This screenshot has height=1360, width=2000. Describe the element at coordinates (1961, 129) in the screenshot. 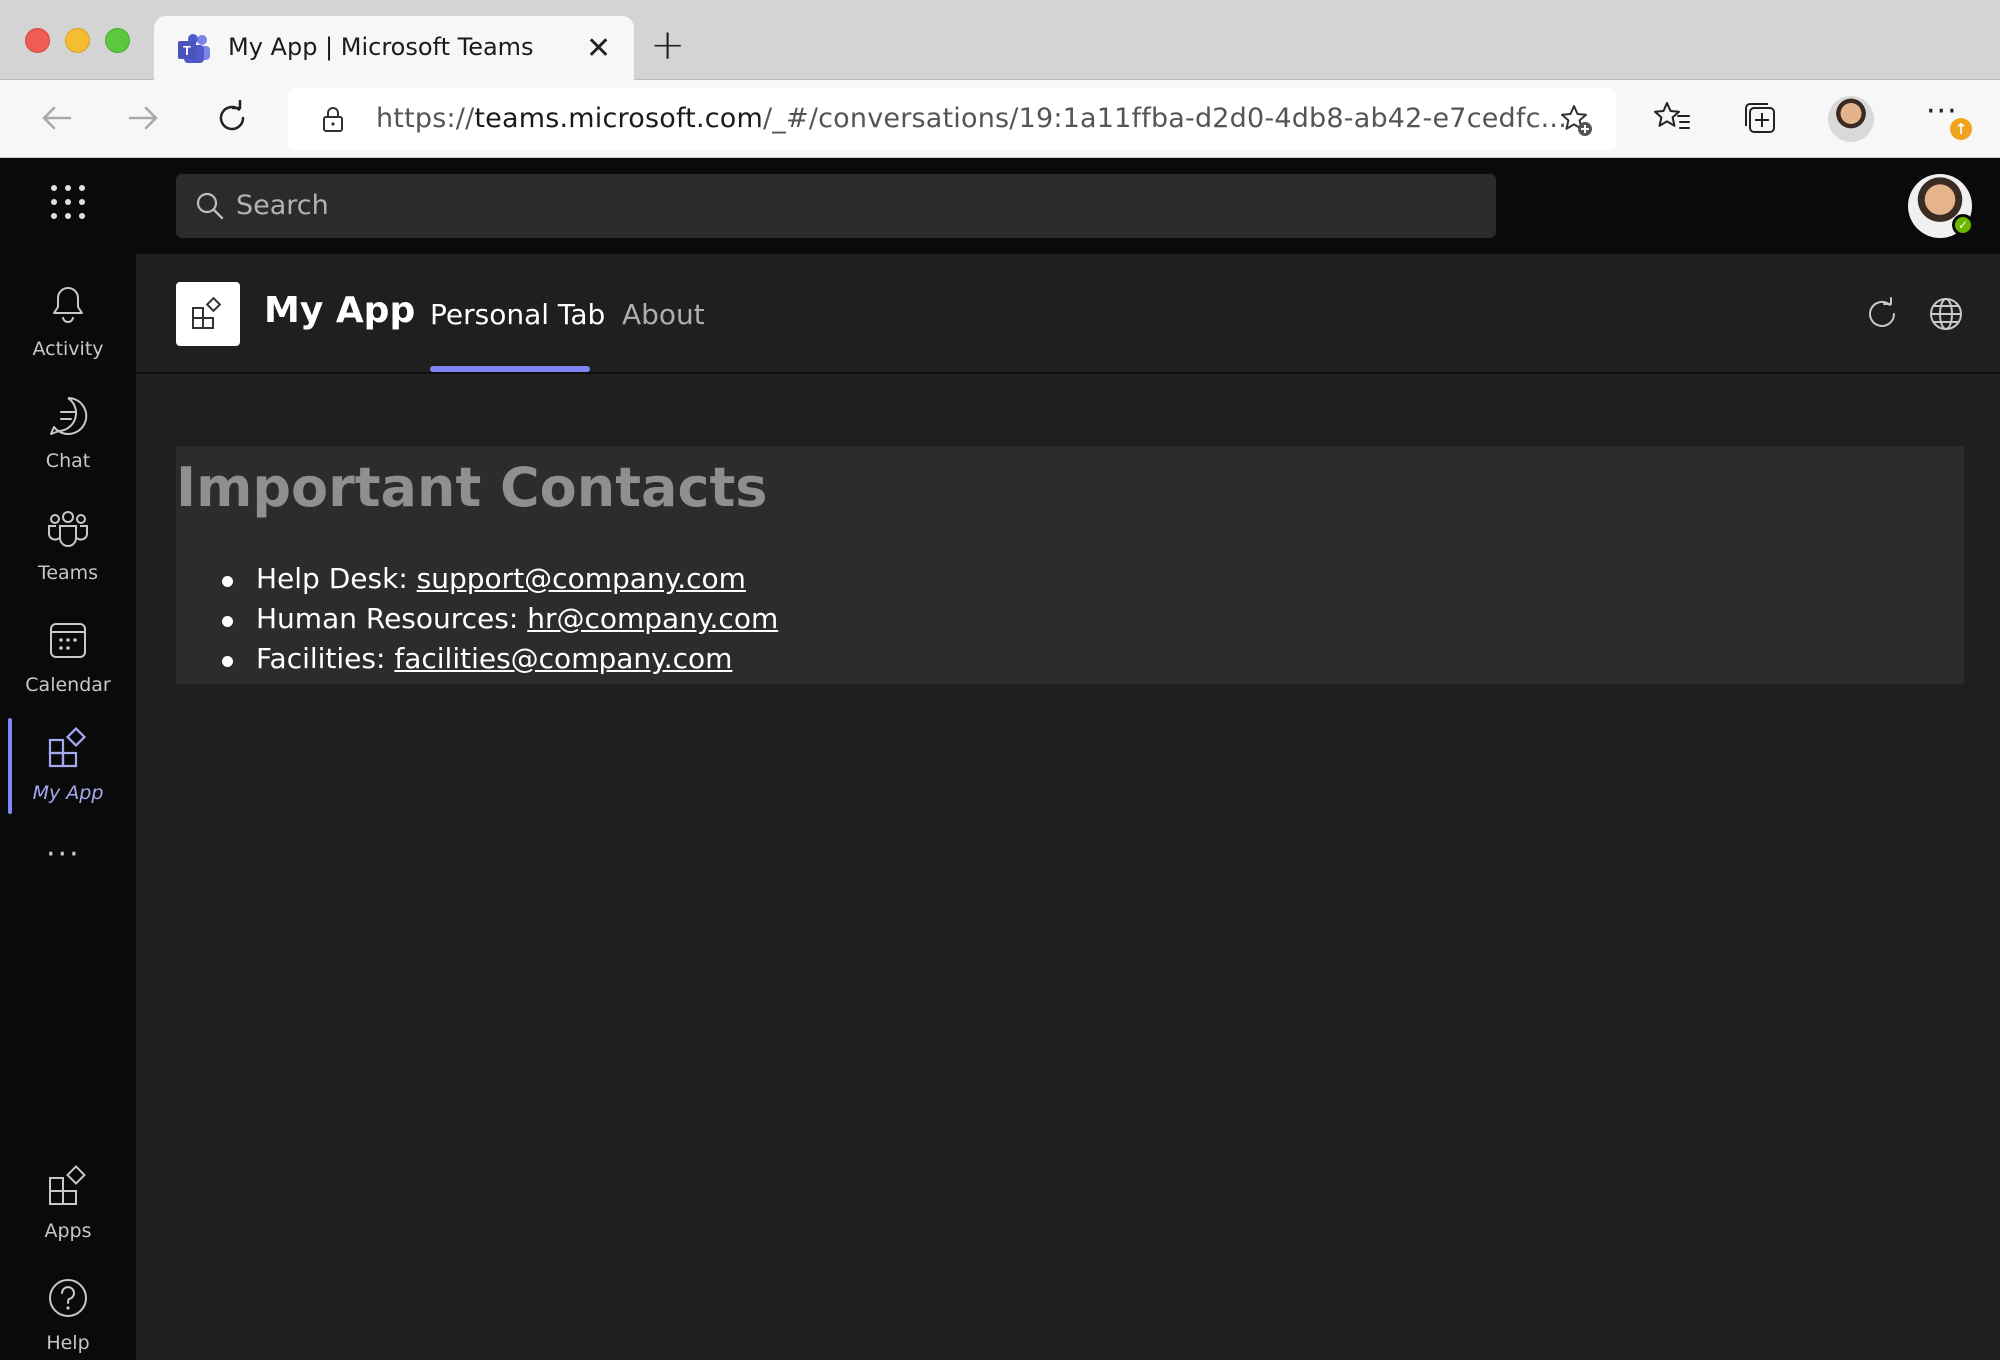

I see `update-badge-icon: ↑` at that location.